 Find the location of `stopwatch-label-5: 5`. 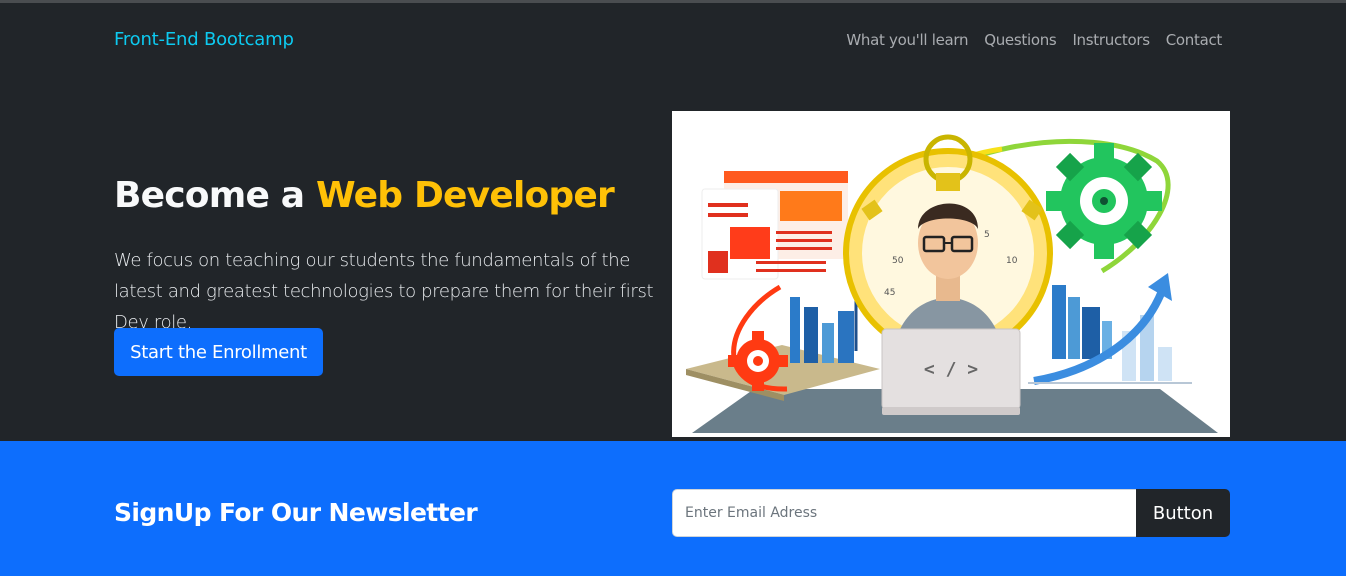

stopwatch-label-5: 5 is located at coordinates (987, 235).